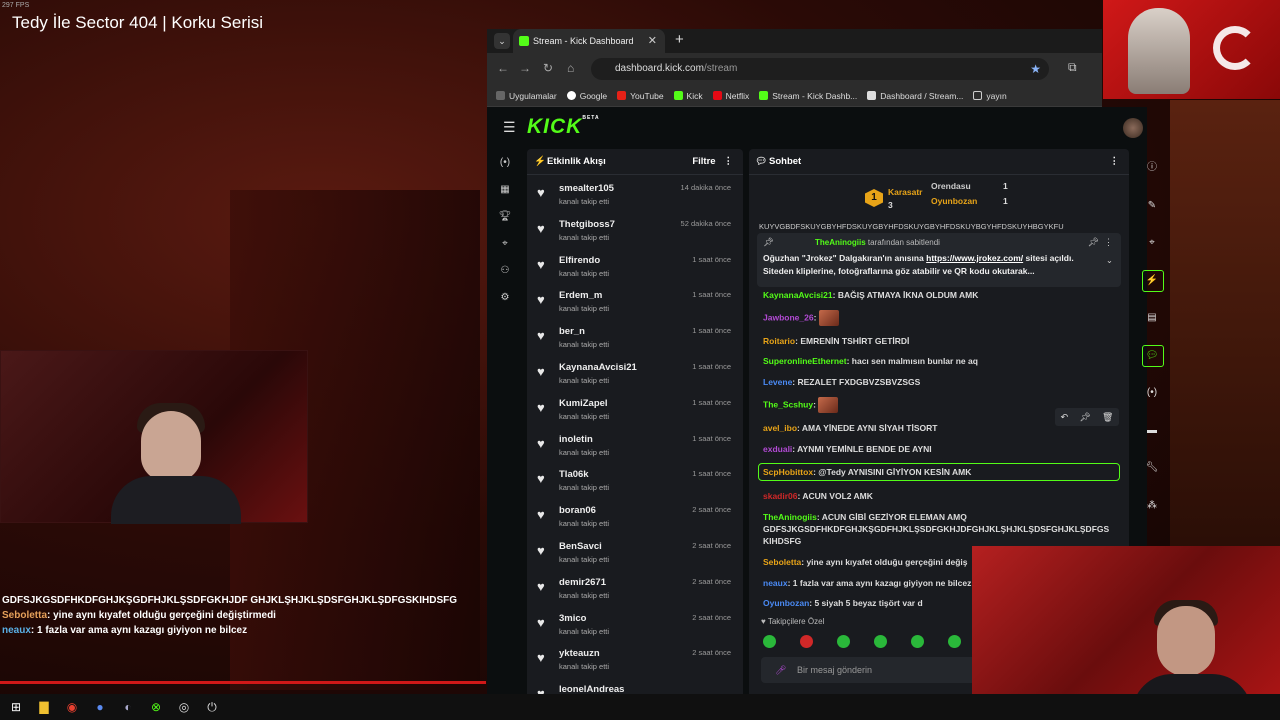 The width and height of the screenshot is (1280, 720). Describe the element at coordinates (505, 162) in the screenshot. I see `stream-icon: (•)` at that location.